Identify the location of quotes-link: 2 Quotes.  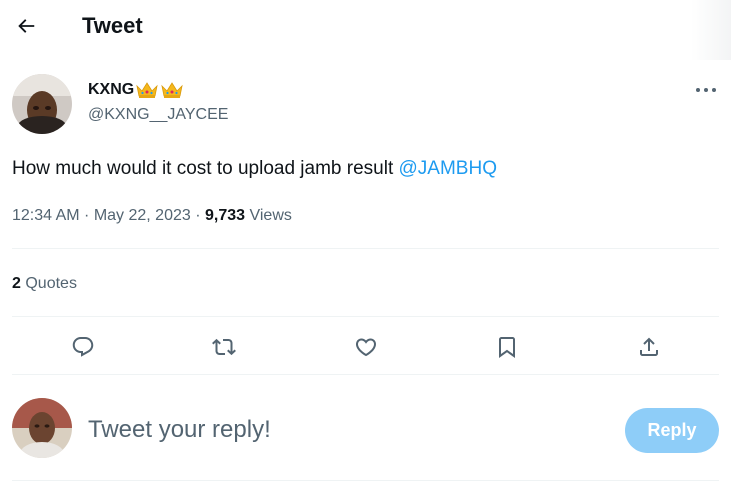
(44, 284).